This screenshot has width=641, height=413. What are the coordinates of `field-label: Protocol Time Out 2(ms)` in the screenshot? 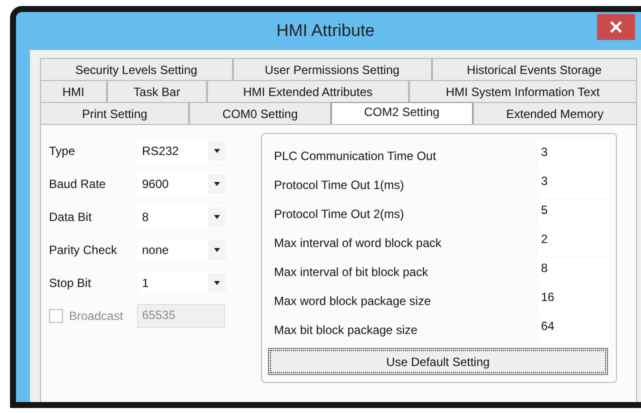 It's located at (339, 213).